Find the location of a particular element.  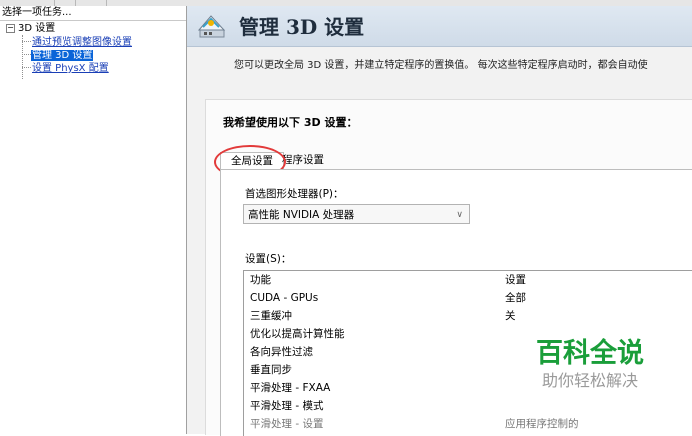

panel-heading: 我希望使用以下 3D 设置： is located at coordinates (290, 122).